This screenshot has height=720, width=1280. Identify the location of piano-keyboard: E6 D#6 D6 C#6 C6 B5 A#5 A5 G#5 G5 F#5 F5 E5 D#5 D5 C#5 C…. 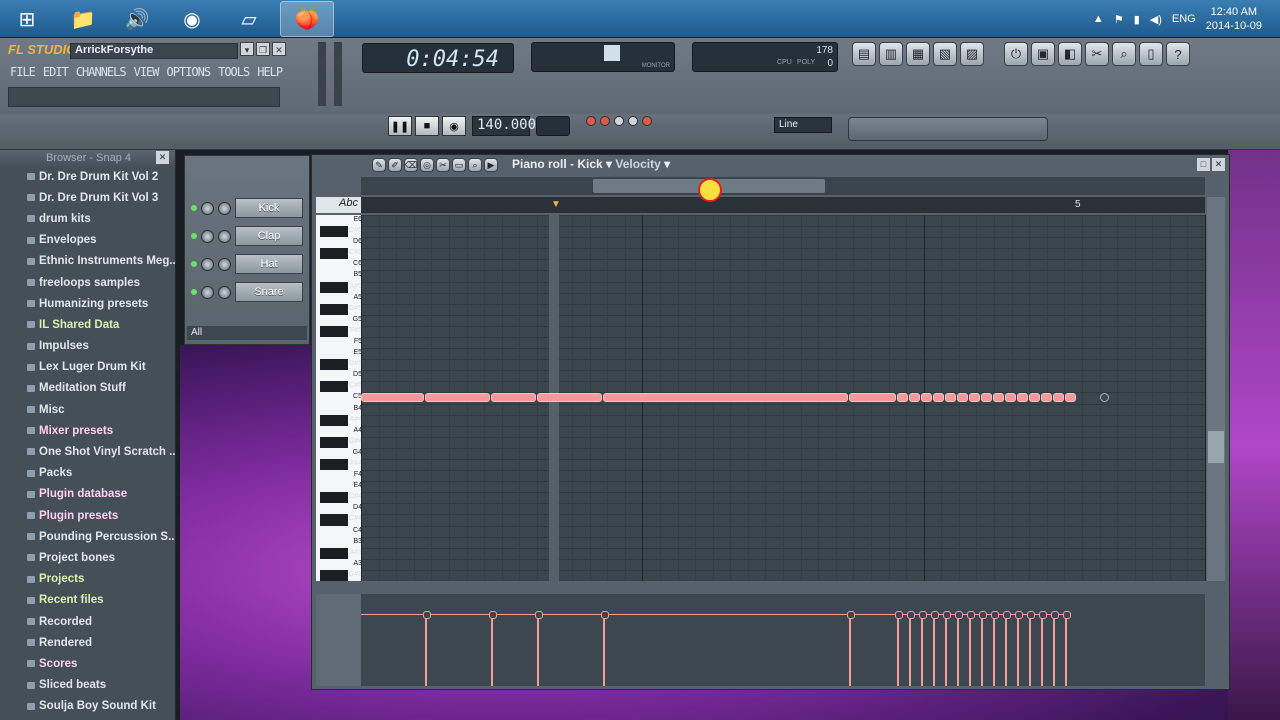
(339, 398).